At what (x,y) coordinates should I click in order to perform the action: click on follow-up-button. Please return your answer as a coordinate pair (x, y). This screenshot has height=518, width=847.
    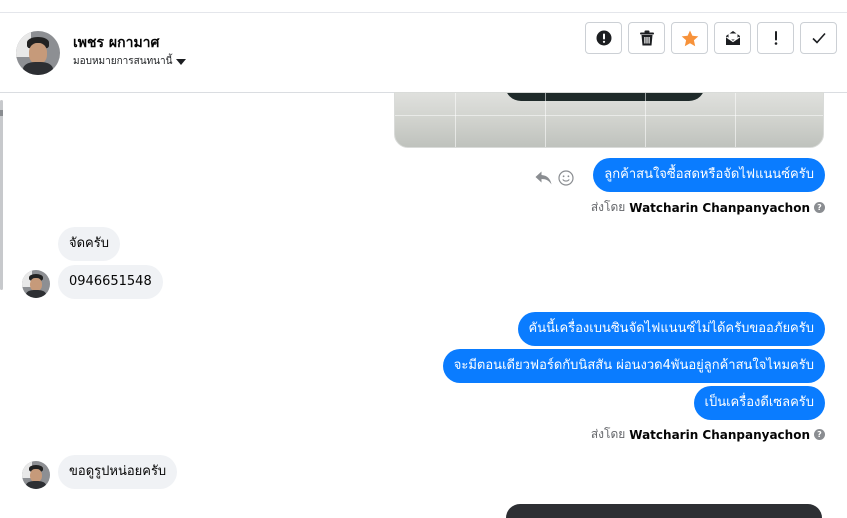
    Looking at the image, I should click on (775, 38).